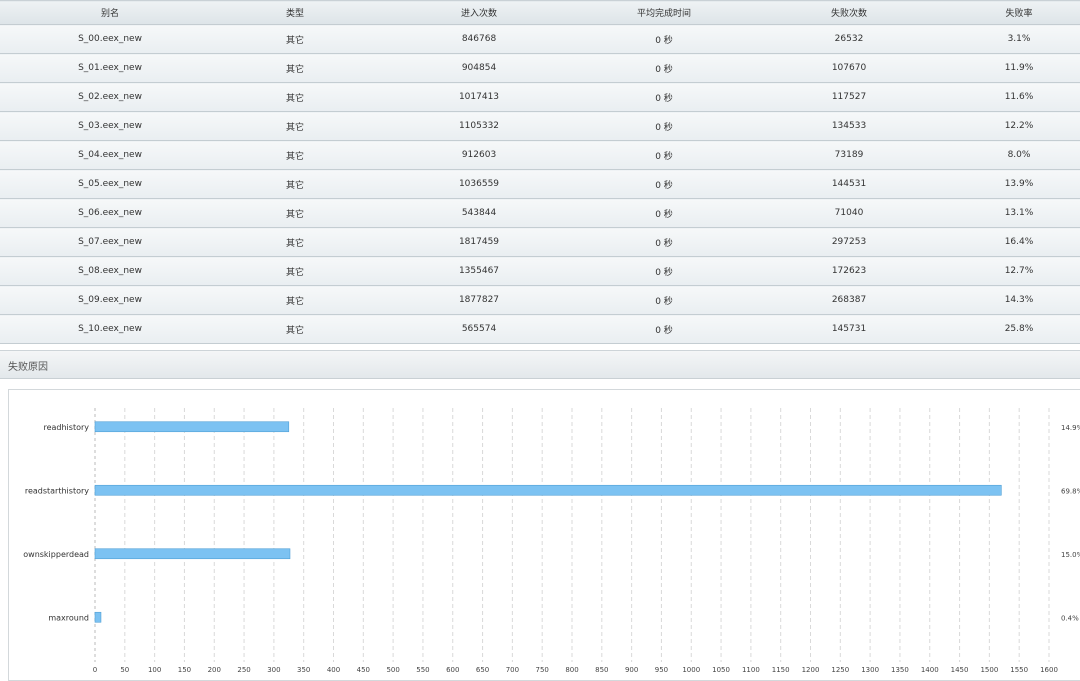  Describe the element at coordinates (214, 670) in the screenshot. I see `x-tick-label: 200` at that location.